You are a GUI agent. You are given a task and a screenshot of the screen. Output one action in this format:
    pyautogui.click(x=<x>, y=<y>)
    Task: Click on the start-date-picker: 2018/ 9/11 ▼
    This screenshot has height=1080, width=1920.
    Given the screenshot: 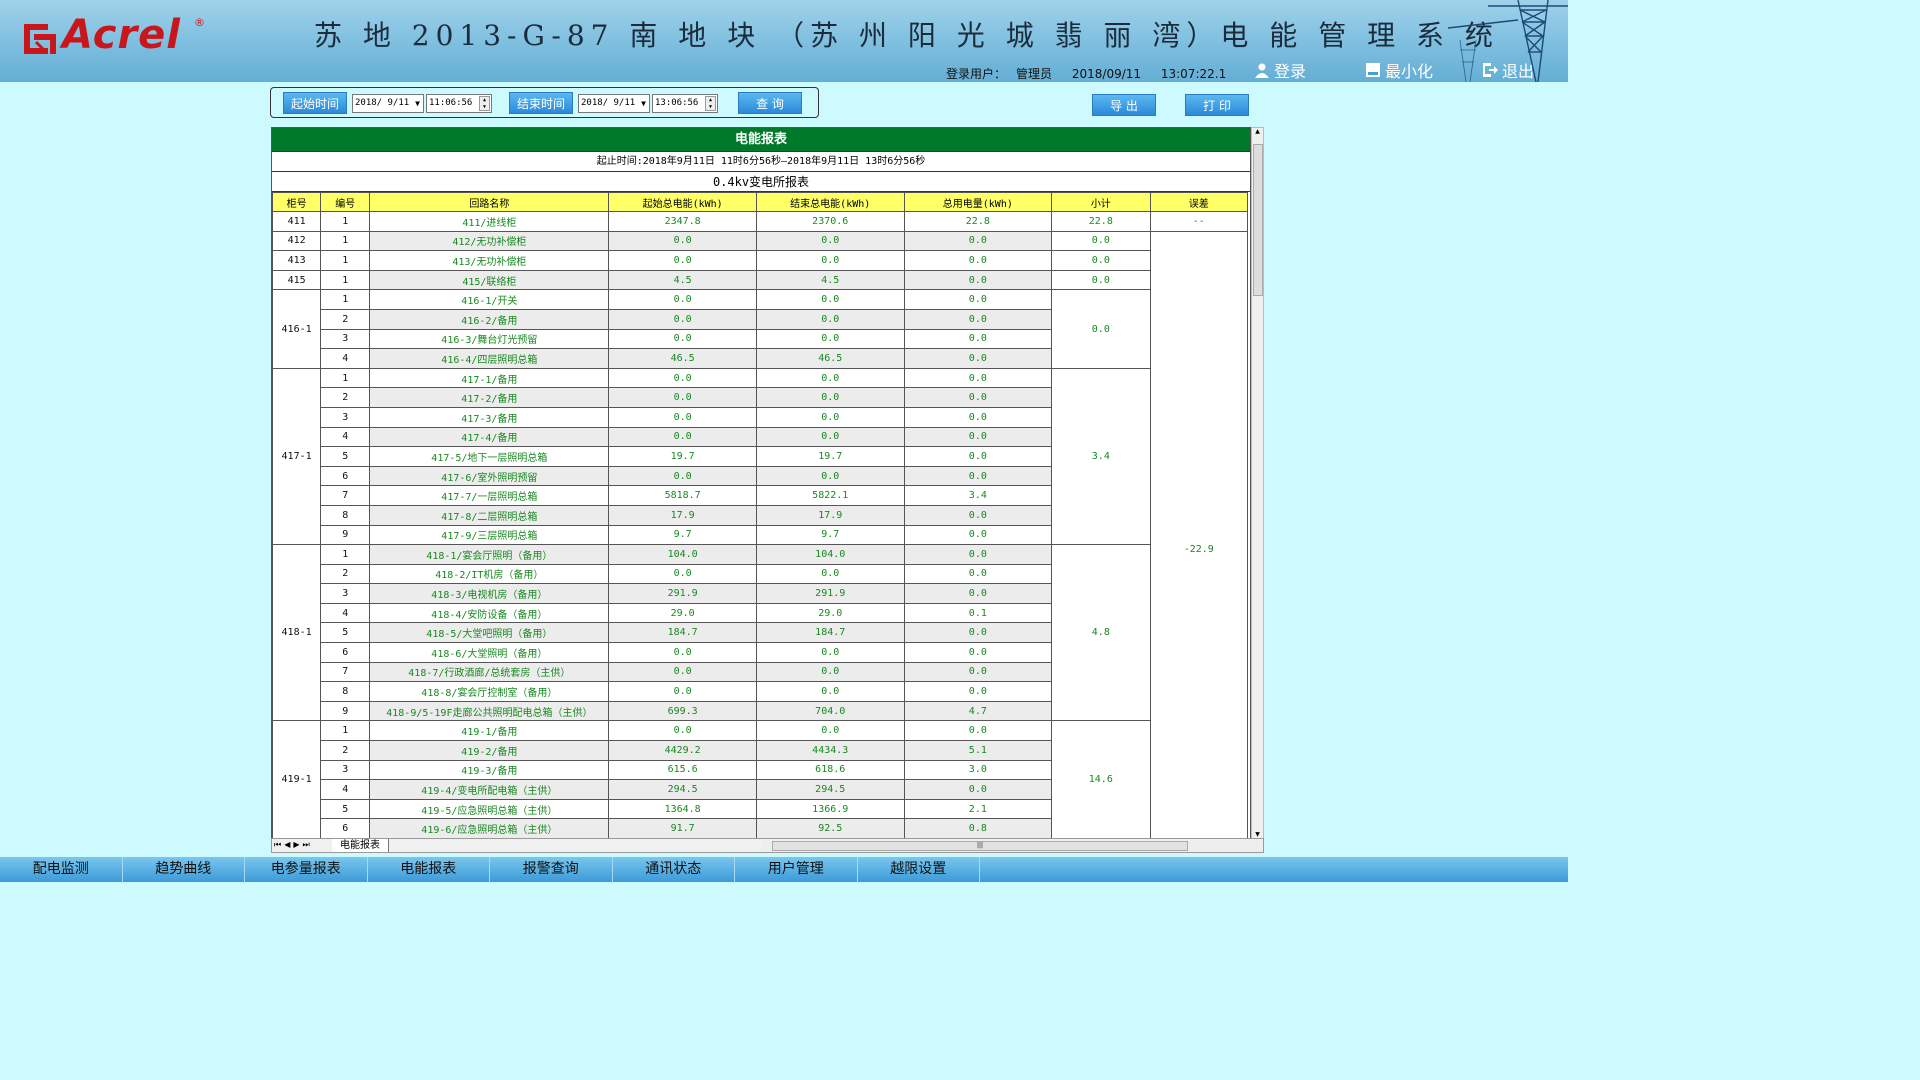 What is the action you would take?
    pyautogui.click(x=388, y=103)
    